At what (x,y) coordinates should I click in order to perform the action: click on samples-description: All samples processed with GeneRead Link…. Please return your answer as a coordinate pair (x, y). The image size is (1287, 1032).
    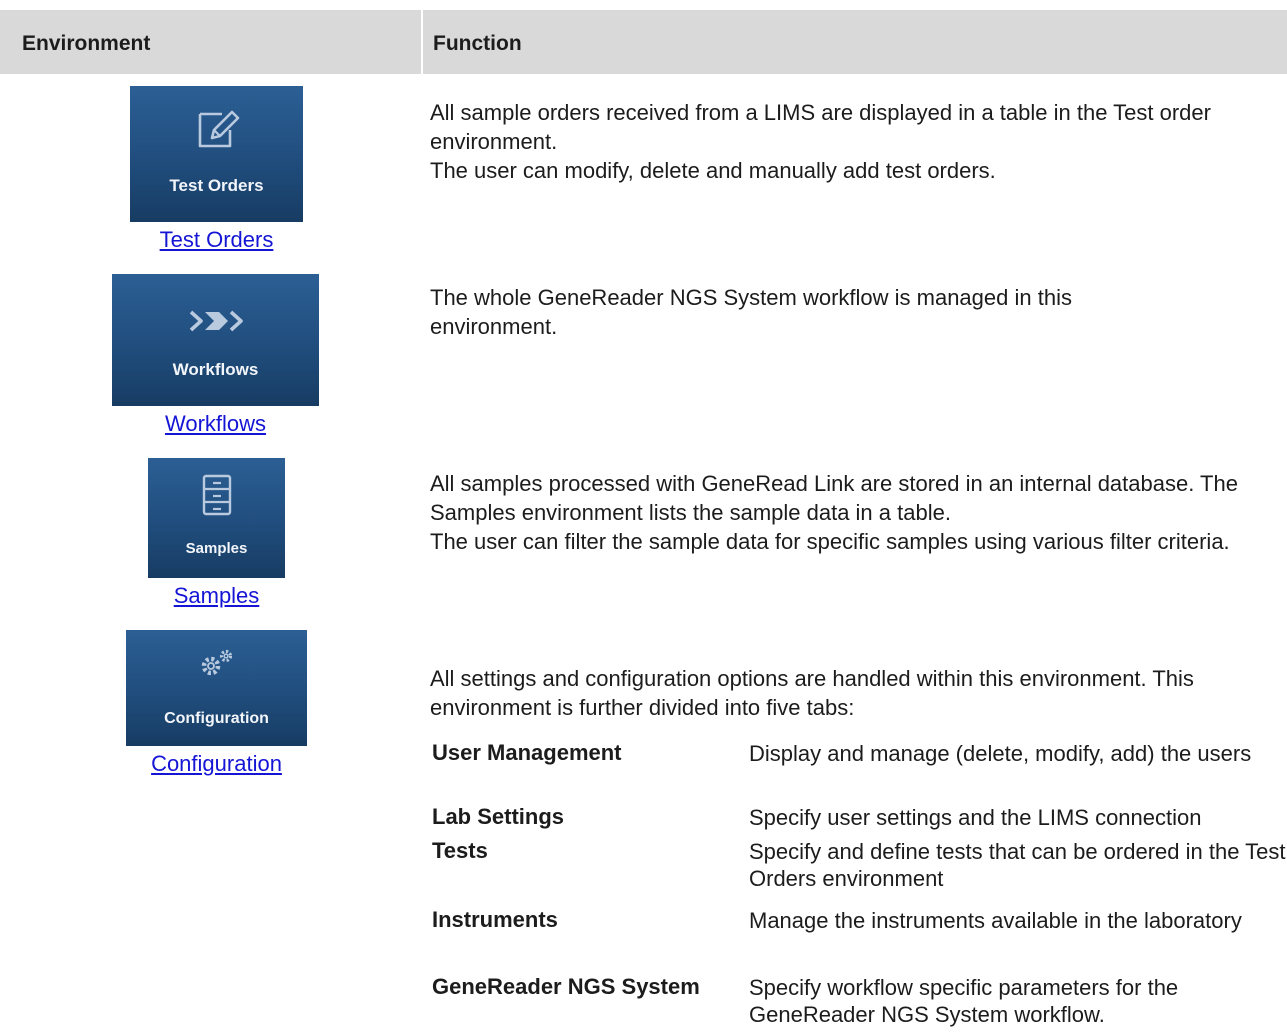
    Looking at the image, I should click on (835, 512).